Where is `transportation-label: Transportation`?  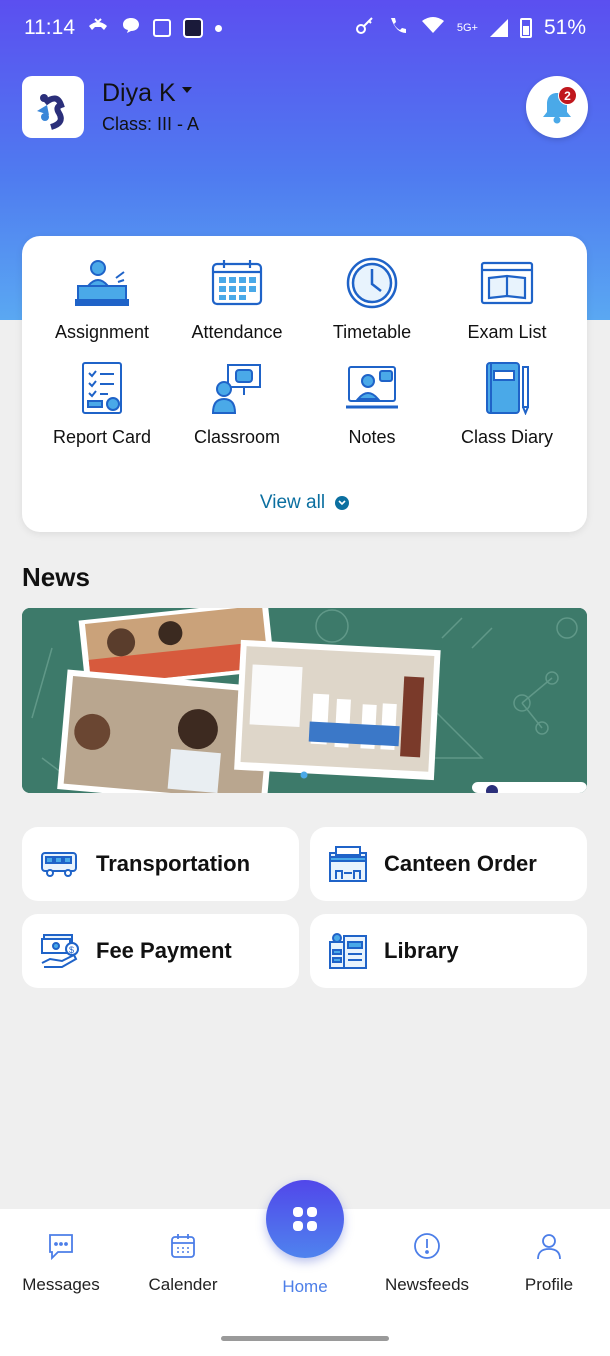
transportation-label: Transportation is located at coordinates (173, 863).